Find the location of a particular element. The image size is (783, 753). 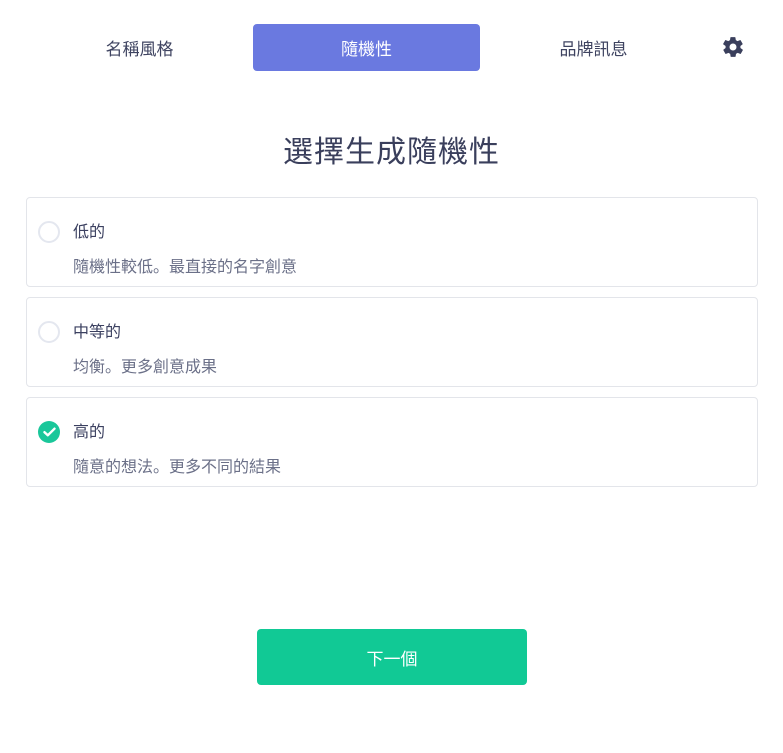

option-description: 隨機性較低。最直接的名字創意 is located at coordinates (185, 266).